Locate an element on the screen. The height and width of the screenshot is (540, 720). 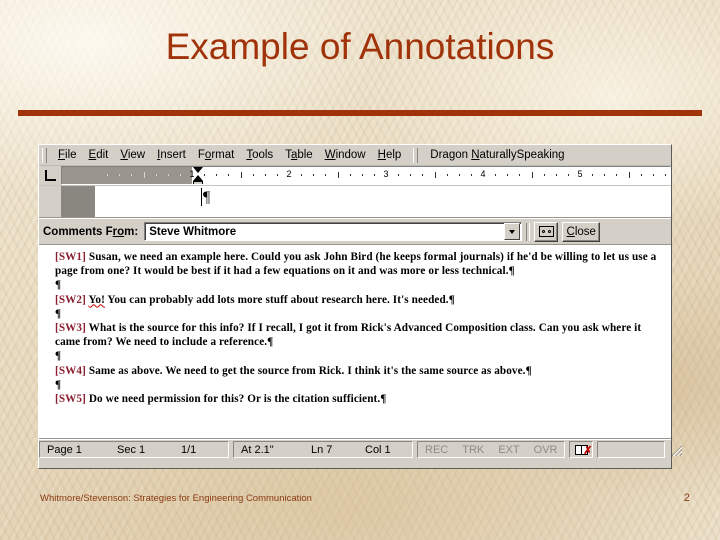
ruler-left-margin-area is located at coordinates (127, 175).